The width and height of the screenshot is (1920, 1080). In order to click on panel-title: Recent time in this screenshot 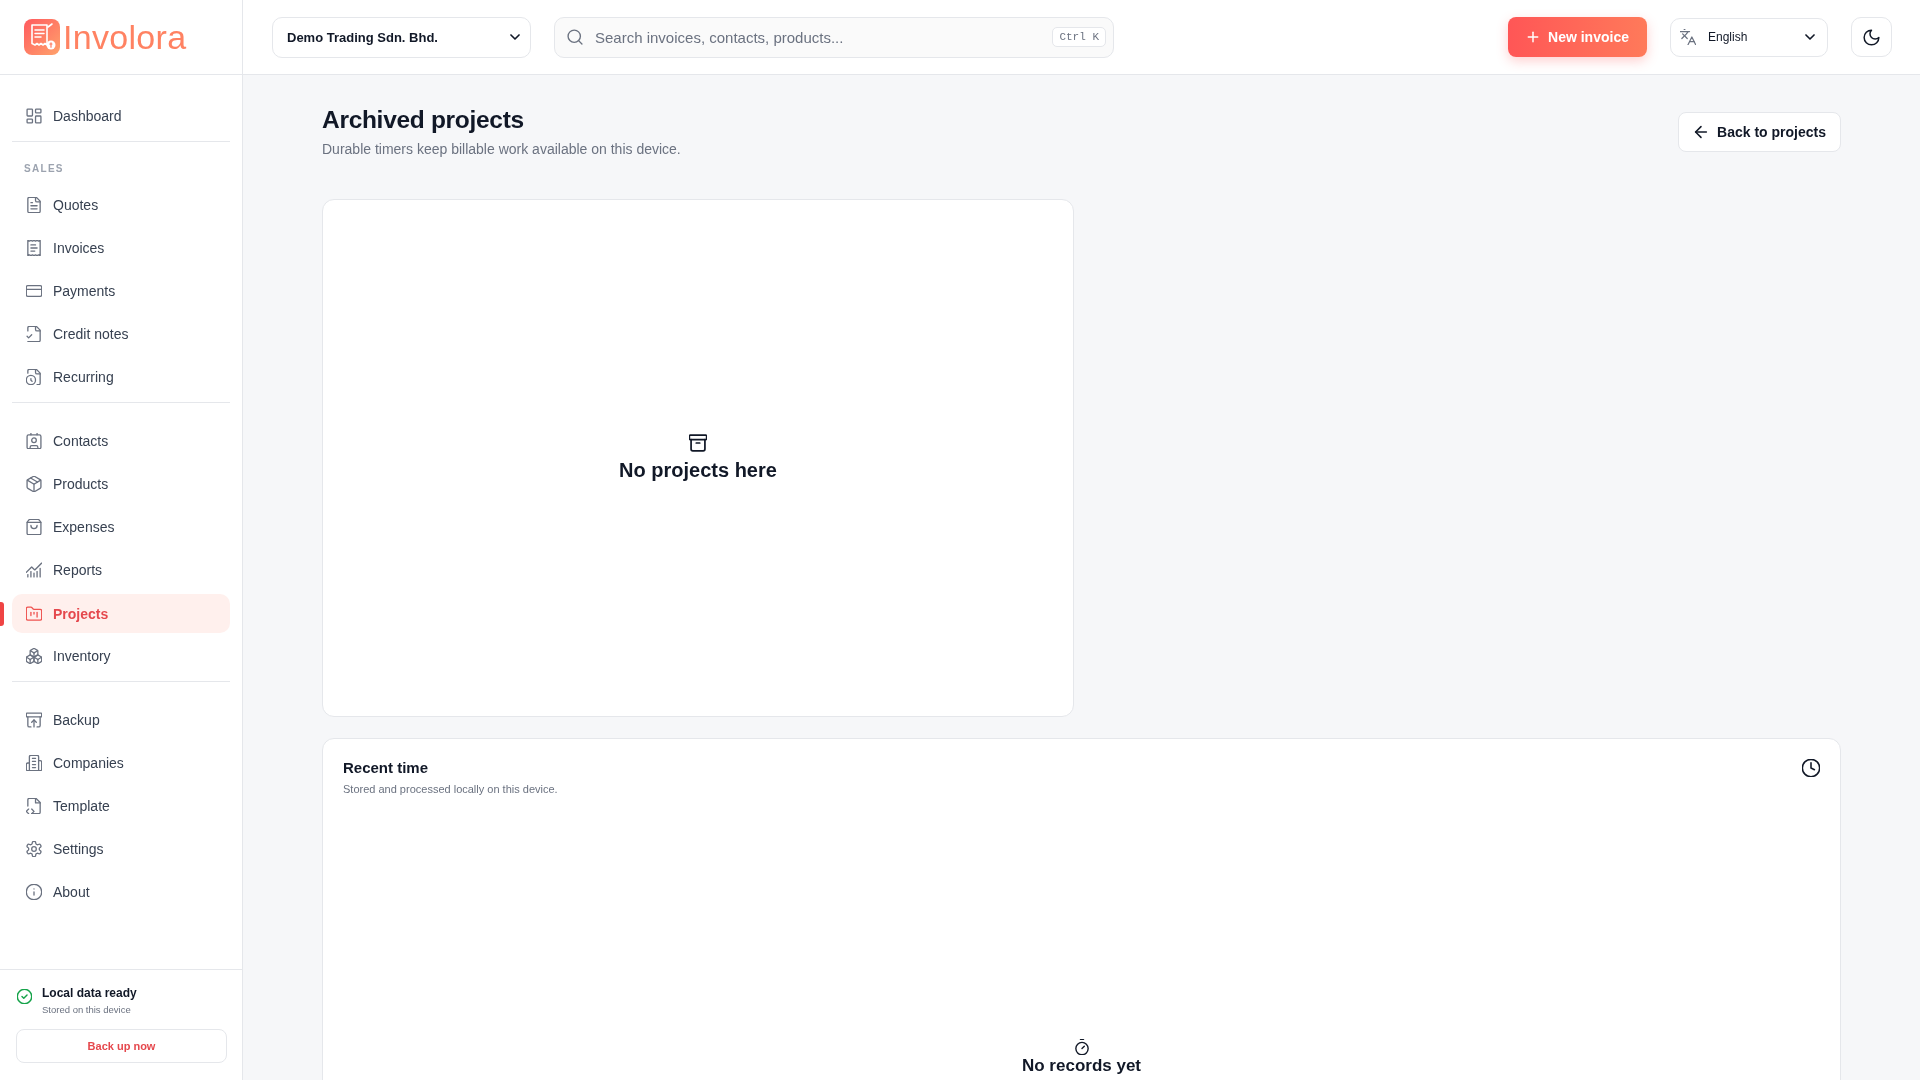, I will do `click(386, 768)`.